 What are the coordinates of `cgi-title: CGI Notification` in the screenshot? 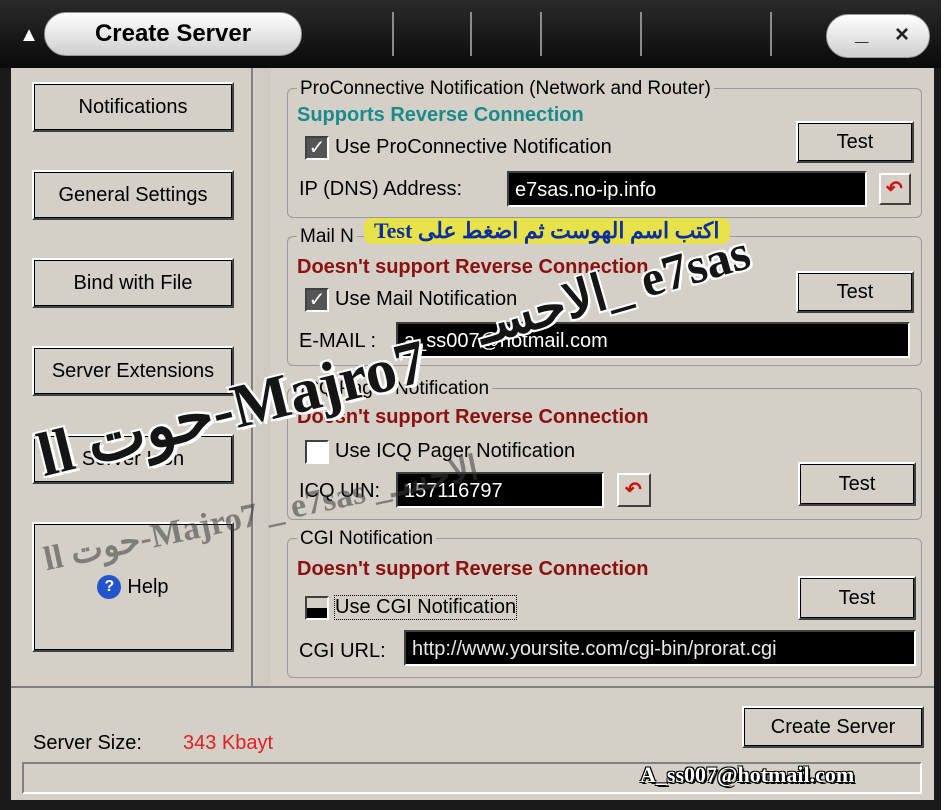 It's located at (367, 539).